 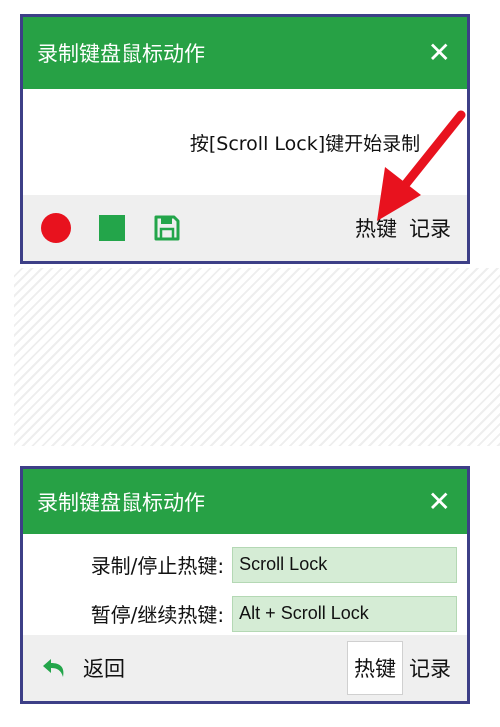 What do you see at coordinates (56, 228) in the screenshot?
I see `record-circle-icon` at bounding box center [56, 228].